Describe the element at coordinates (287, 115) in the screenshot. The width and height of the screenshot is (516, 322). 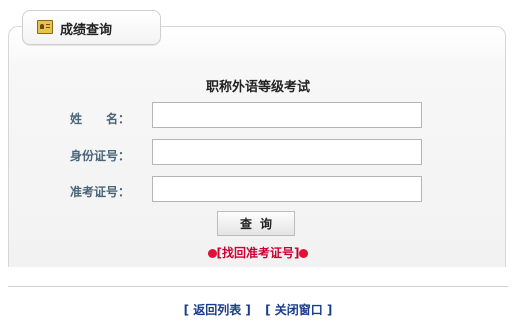
I see `name-input` at that location.